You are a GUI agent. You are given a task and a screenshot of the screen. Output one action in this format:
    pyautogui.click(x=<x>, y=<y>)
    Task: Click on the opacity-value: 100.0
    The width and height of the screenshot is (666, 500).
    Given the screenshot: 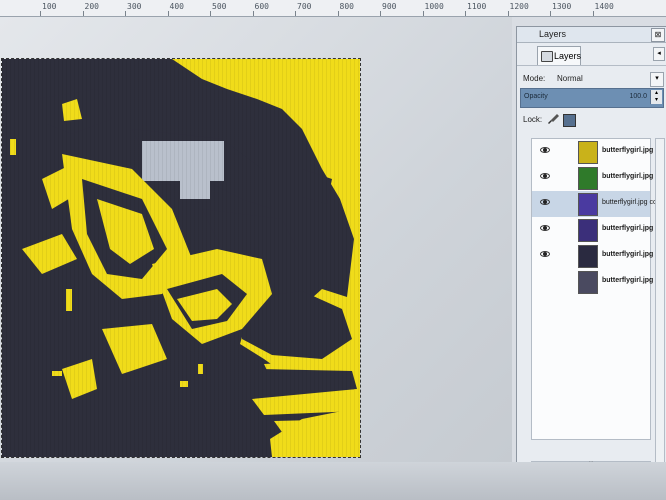 What is the action you would take?
    pyautogui.click(x=638, y=96)
    